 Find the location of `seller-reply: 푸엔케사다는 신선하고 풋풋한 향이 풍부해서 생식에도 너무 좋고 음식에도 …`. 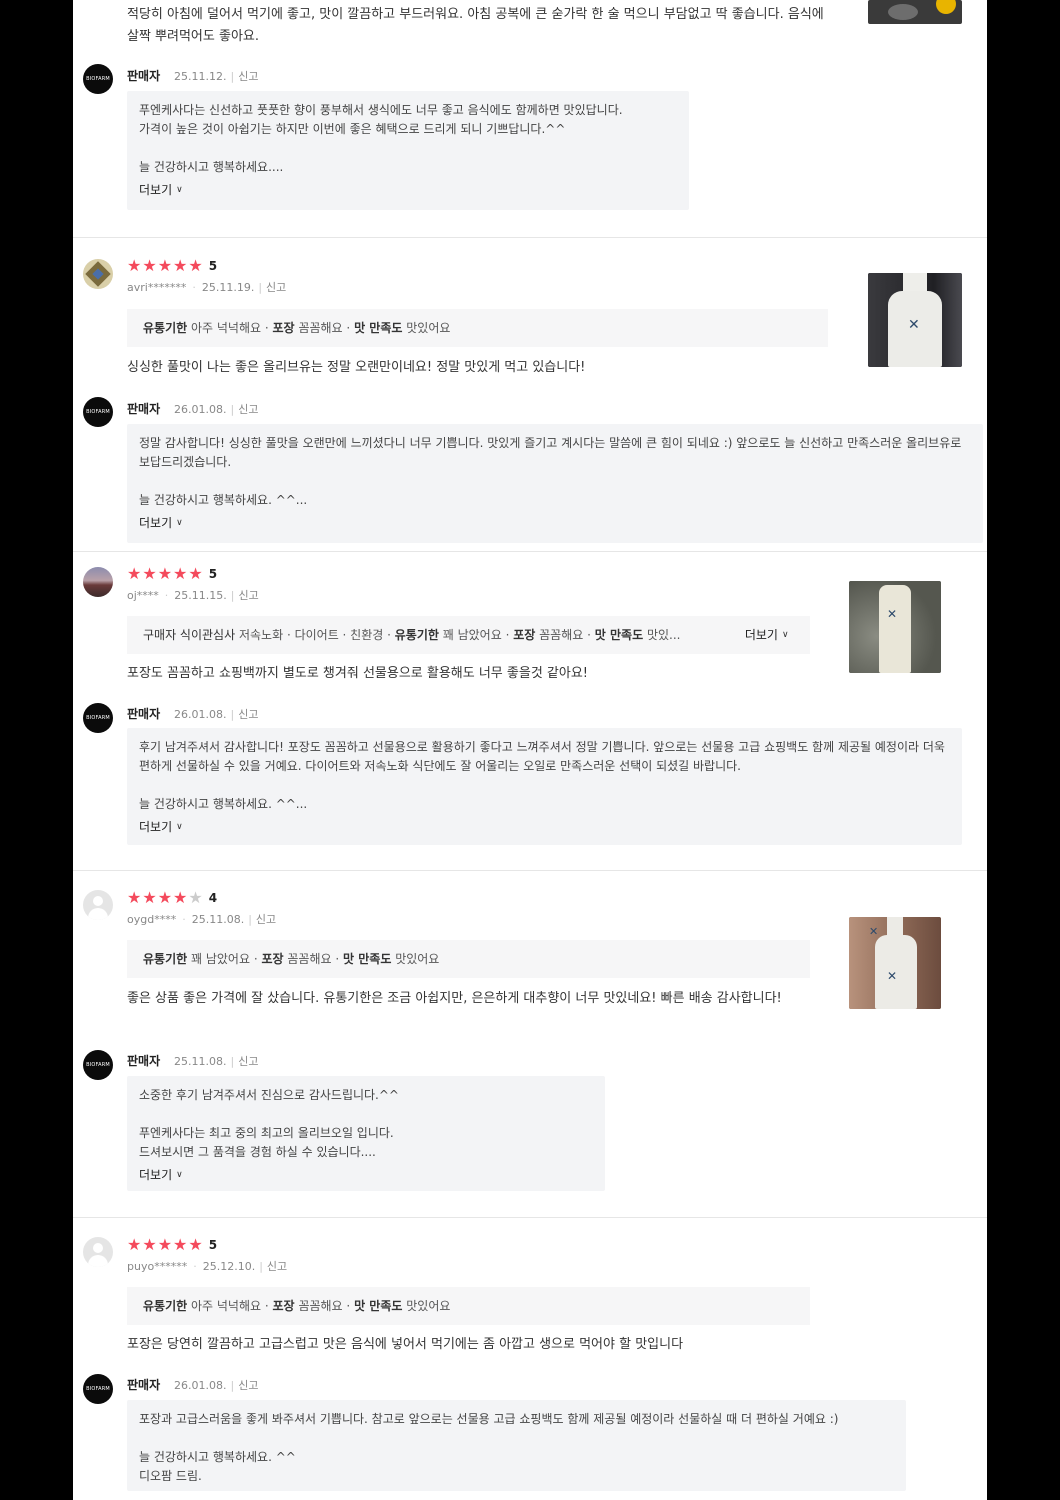

seller-reply: 푸엔케사다는 신선하고 풋풋한 향이 풍부해서 생식에도 너무 좋고 음식에도 … is located at coordinates (408, 150).